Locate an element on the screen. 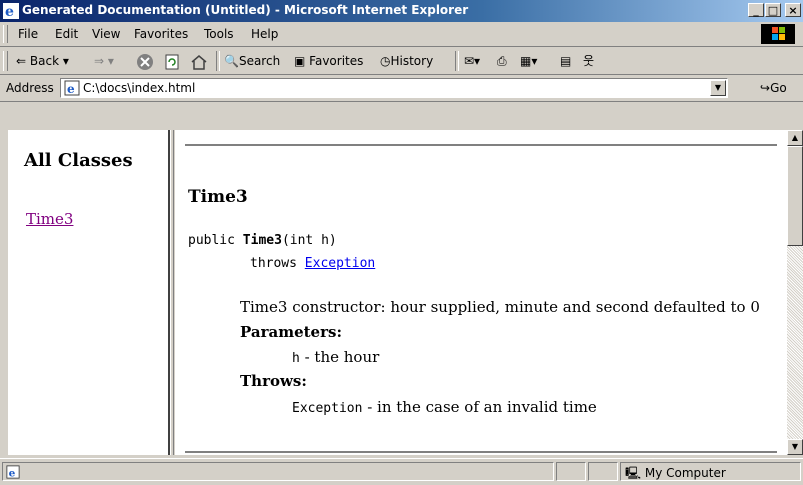 The image size is (803, 485). parameters-label: Parameters: is located at coordinates (291, 332).